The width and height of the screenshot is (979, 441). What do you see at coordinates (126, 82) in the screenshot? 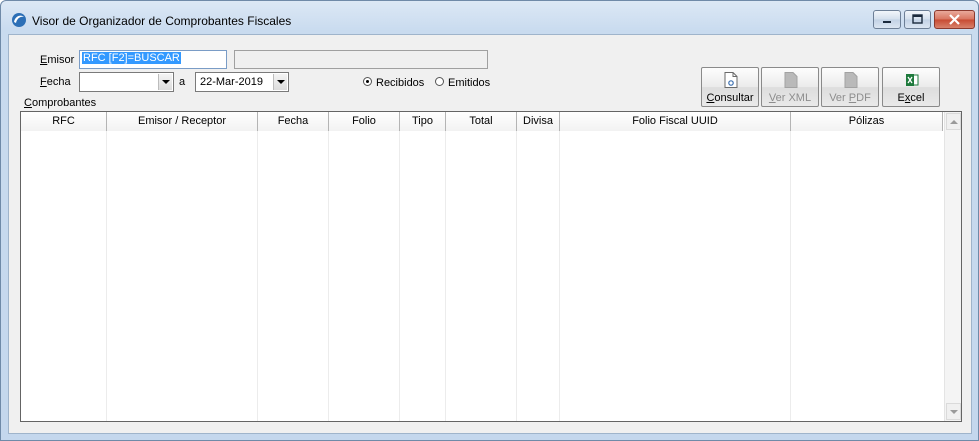
I see `fecha-from-combo` at bounding box center [126, 82].